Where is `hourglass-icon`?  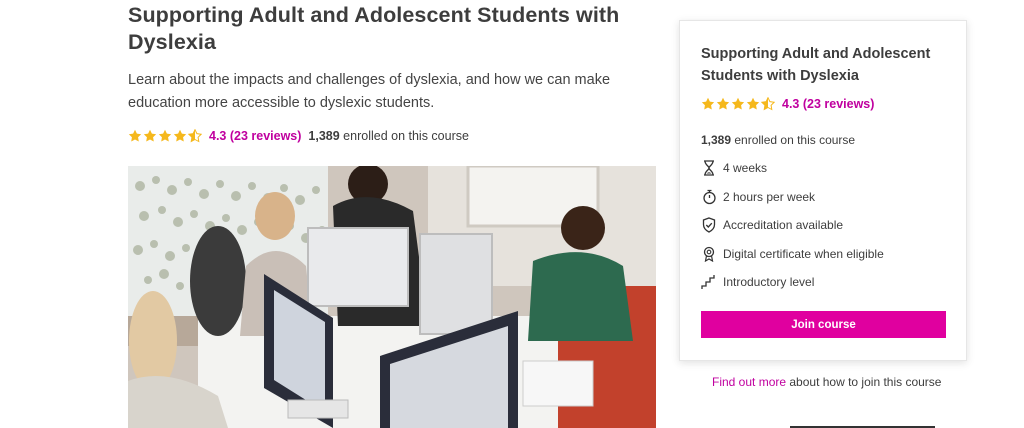
hourglass-icon is located at coordinates (709, 168).